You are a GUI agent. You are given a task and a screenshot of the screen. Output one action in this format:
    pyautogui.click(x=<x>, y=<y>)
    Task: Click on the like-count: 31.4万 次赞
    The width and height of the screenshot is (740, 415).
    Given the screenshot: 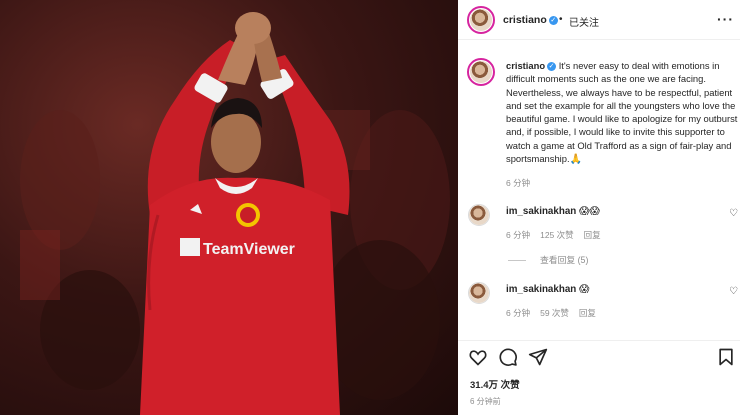 What is the action you would take?
    pyautogui.click(x=495, y=384)
    